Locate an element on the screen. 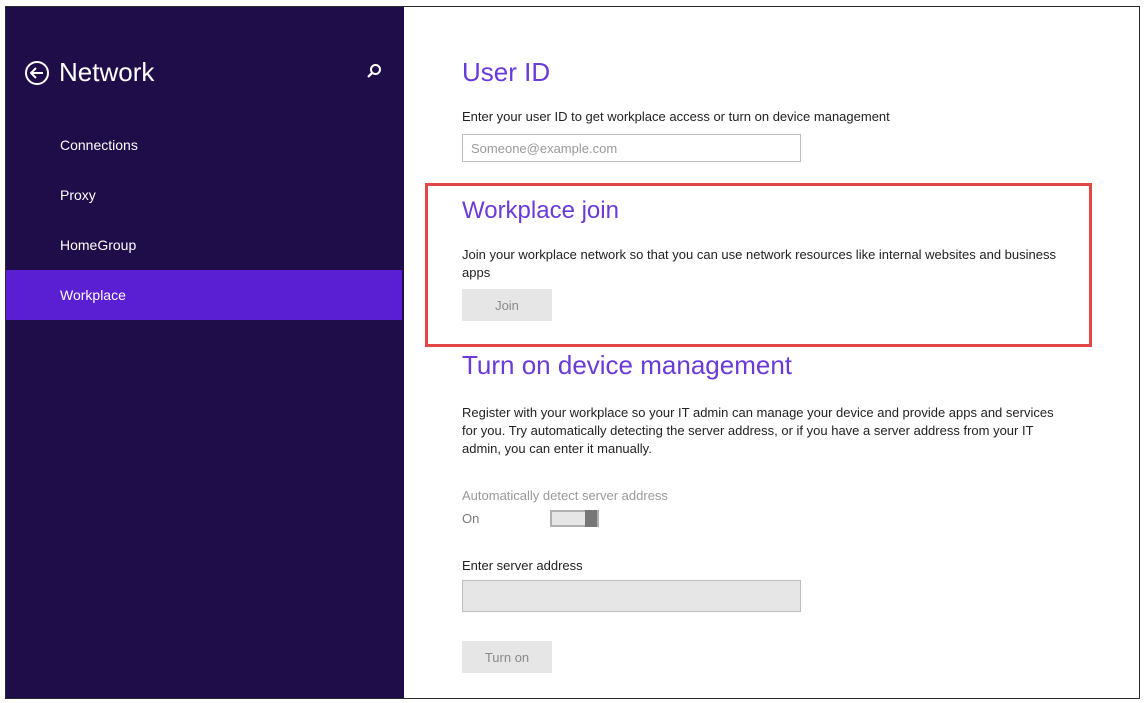 This screenshot has width=1145, height=703. sidebar-item-workplace: Workplace is located at coordinates (204, 295).